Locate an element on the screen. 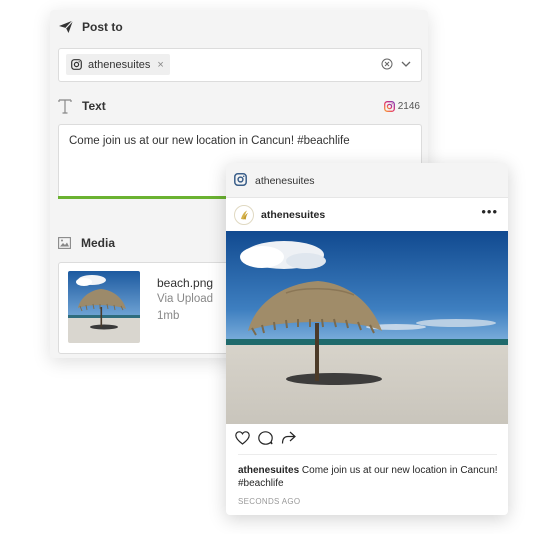  post-to-title: Post to is located at coordinates (102, 27).